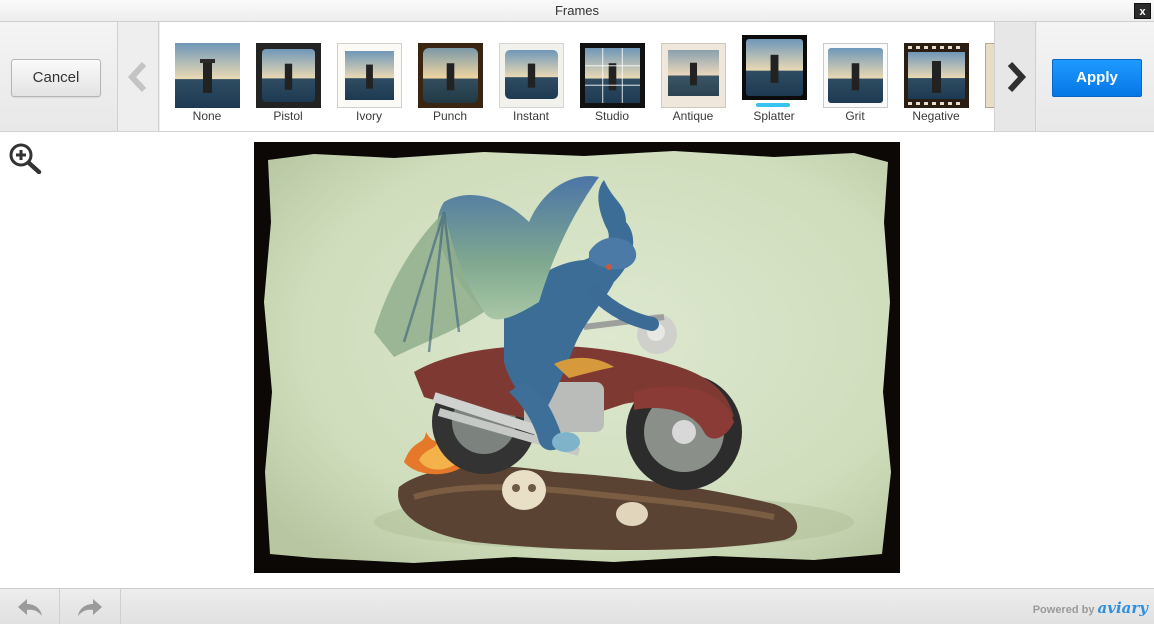 The width and height of the screenshot is (1154, 624). I want to click on bottom-bar: Powered by aviary, so click(577, 606).